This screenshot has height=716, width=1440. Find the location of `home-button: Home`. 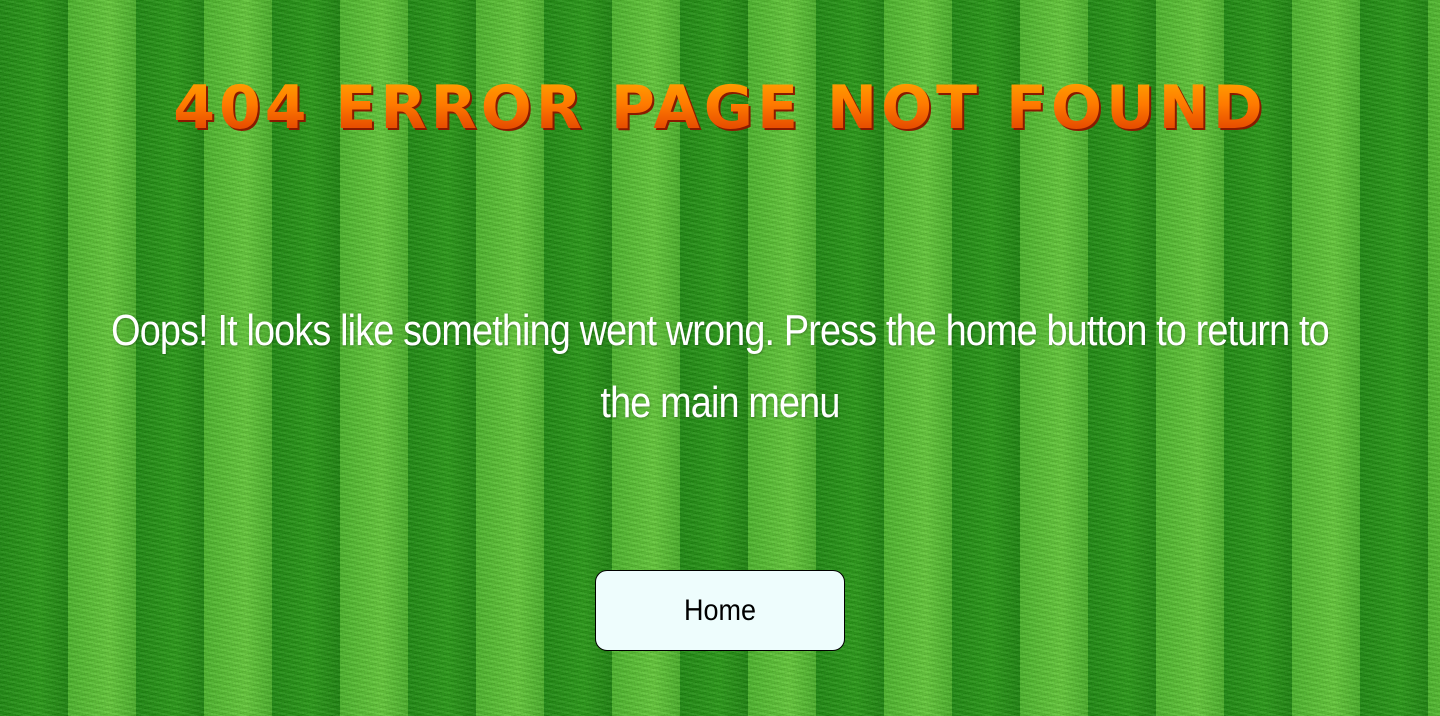

home-button: Home is located at coordinates (720, 610).